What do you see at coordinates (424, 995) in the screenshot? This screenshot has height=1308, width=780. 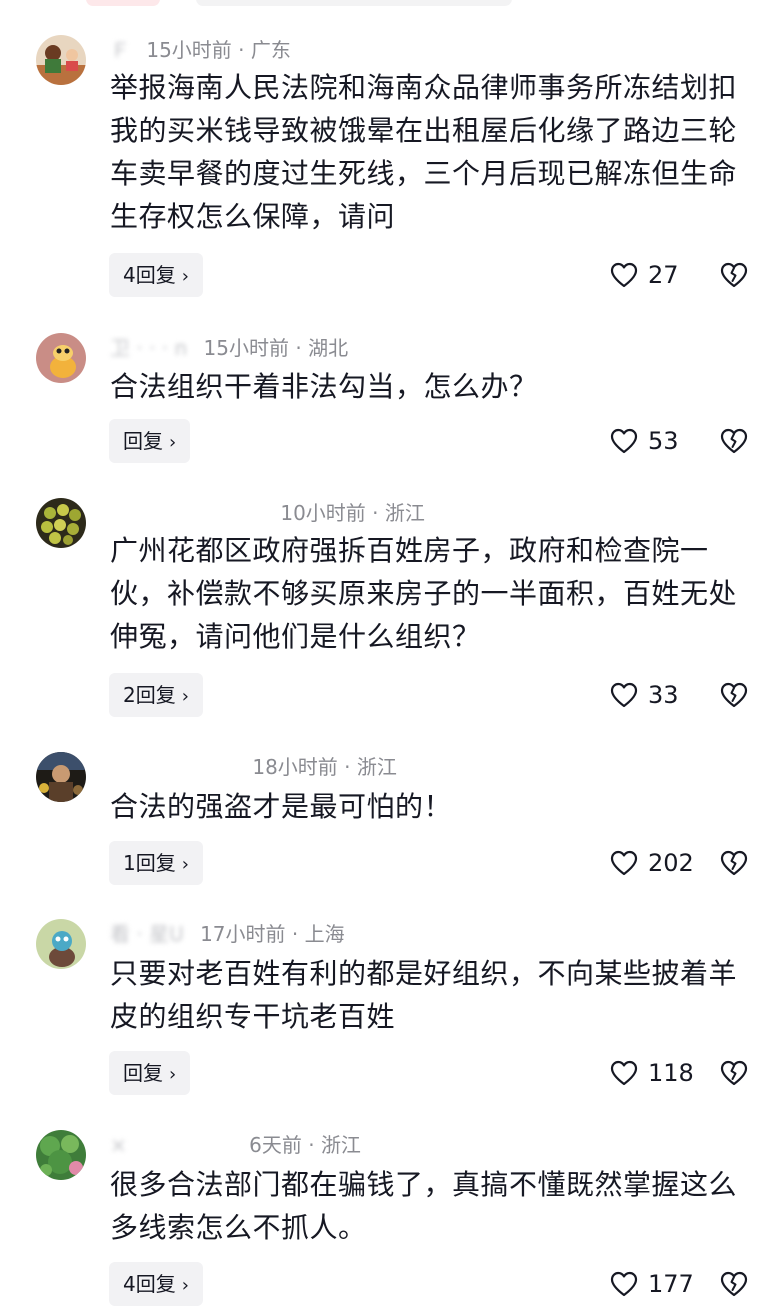 I see `comment-text: 只要对老百姓有利的都是好组织，不向某些披着羊皮的组织专干坑老百姓` at bounding box center [424, 995].